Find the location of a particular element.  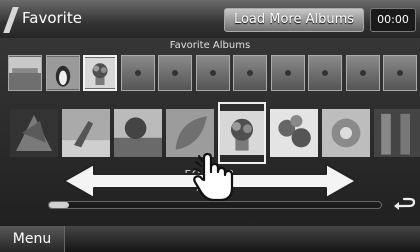

lake-scene-icon is located at coordinates (25, 73).